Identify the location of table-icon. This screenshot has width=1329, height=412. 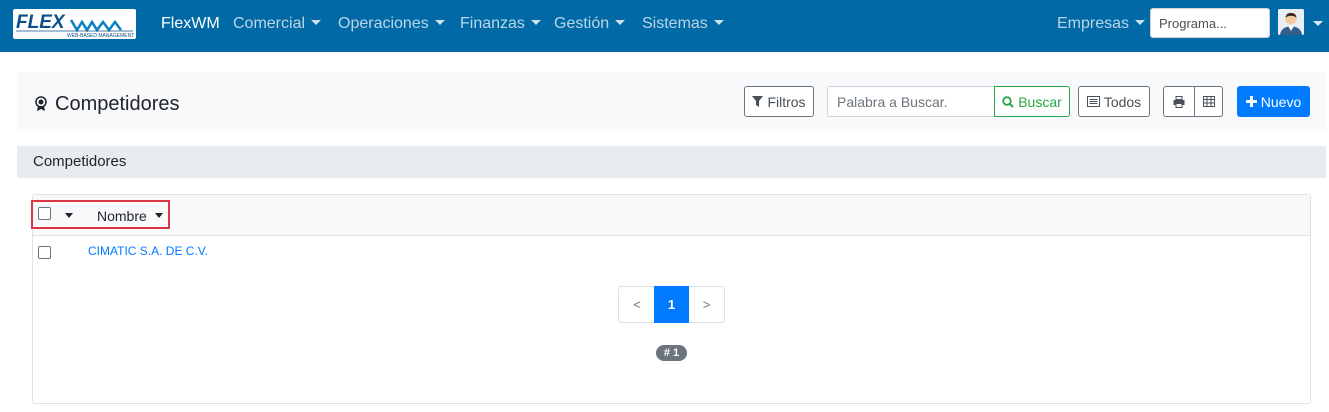
(1208, 101).